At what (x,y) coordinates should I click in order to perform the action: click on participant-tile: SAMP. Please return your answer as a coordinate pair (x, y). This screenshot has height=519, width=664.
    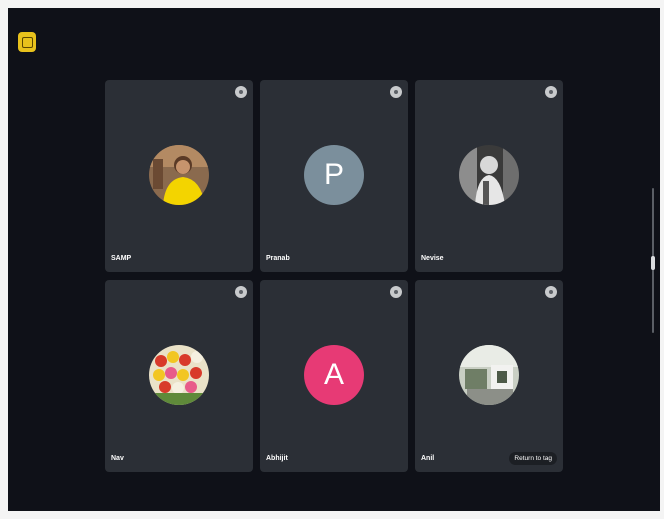
    Looking at the image, I should click on (179, 176).